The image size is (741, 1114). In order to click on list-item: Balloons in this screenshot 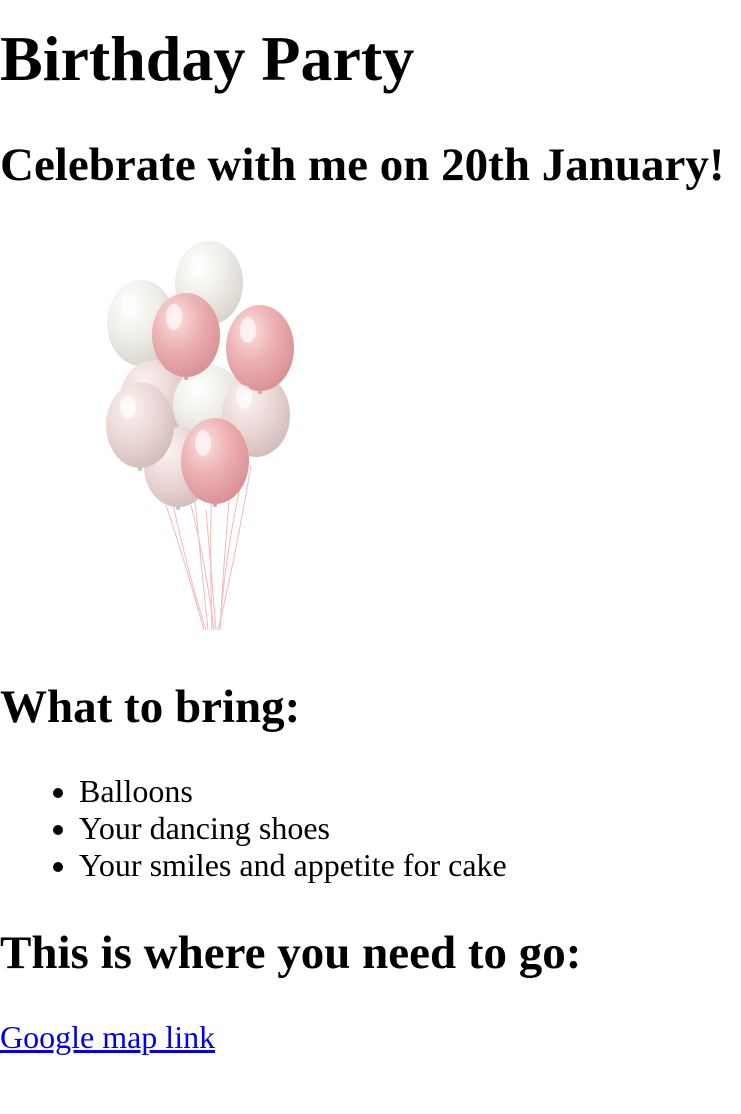, I will do `click(293, 791)`.